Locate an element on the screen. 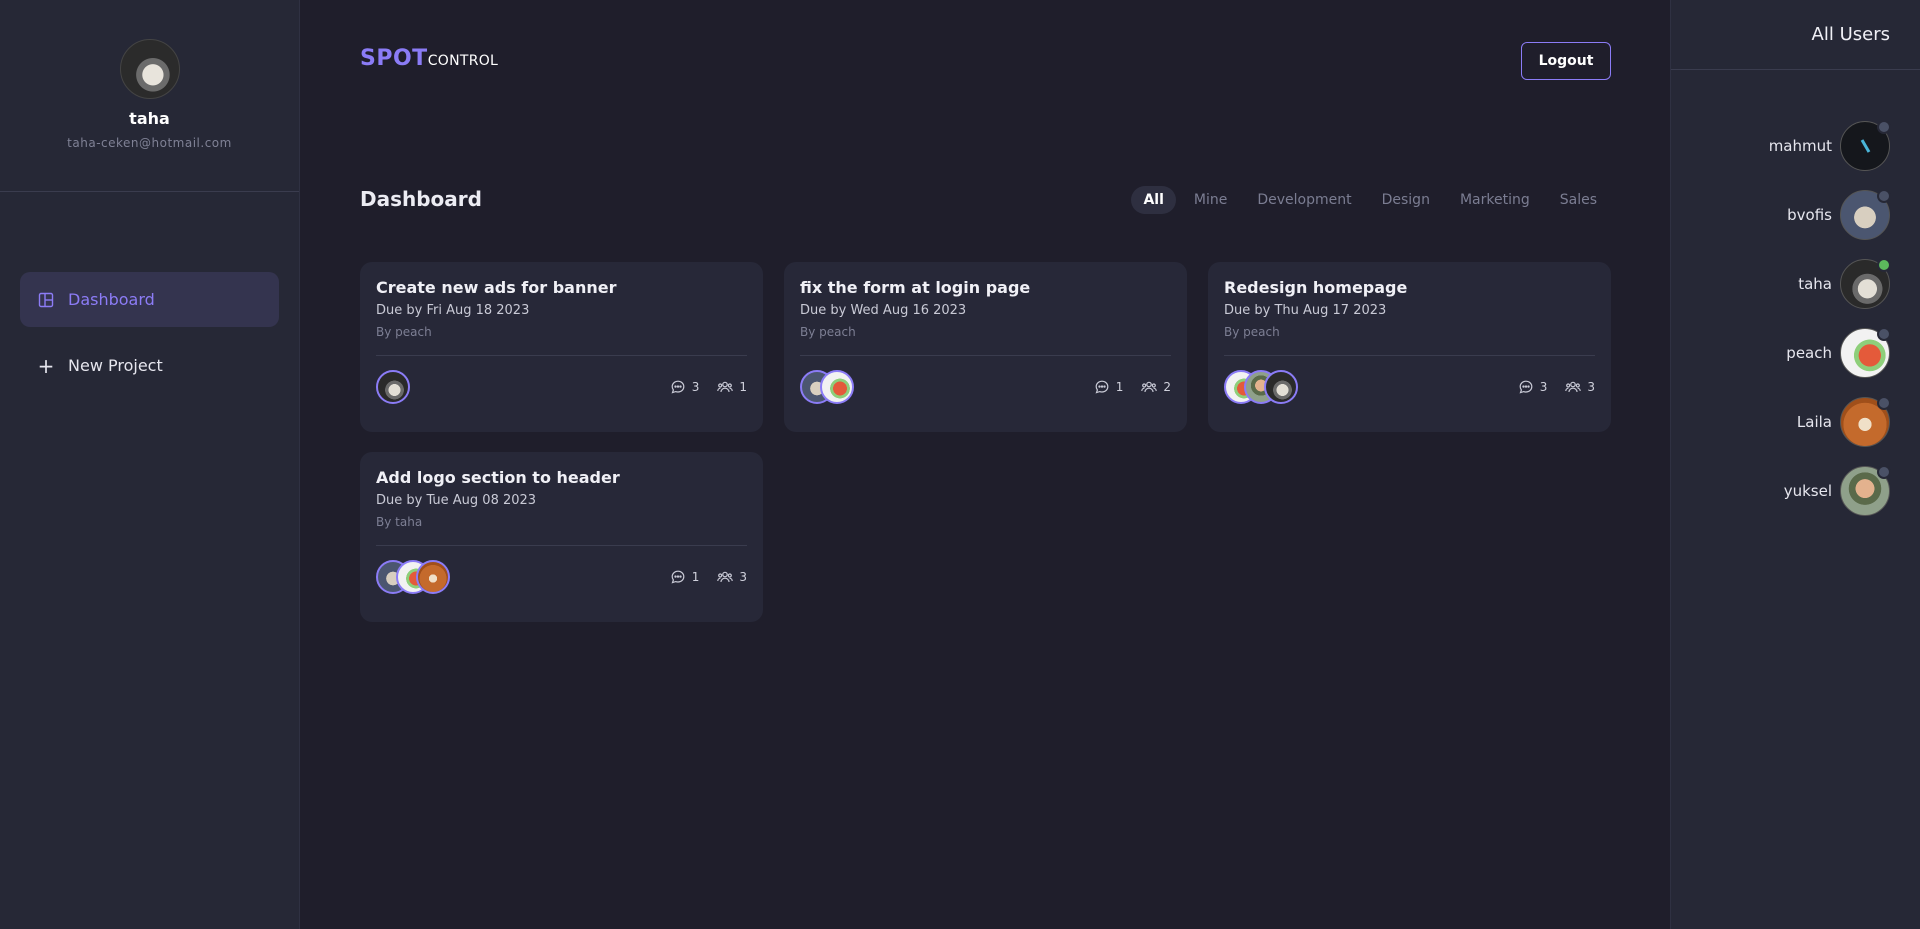 The image size is (1920, 929). profile-email: taha-ceken@hotmail.com is located at coordinates (149, 143).